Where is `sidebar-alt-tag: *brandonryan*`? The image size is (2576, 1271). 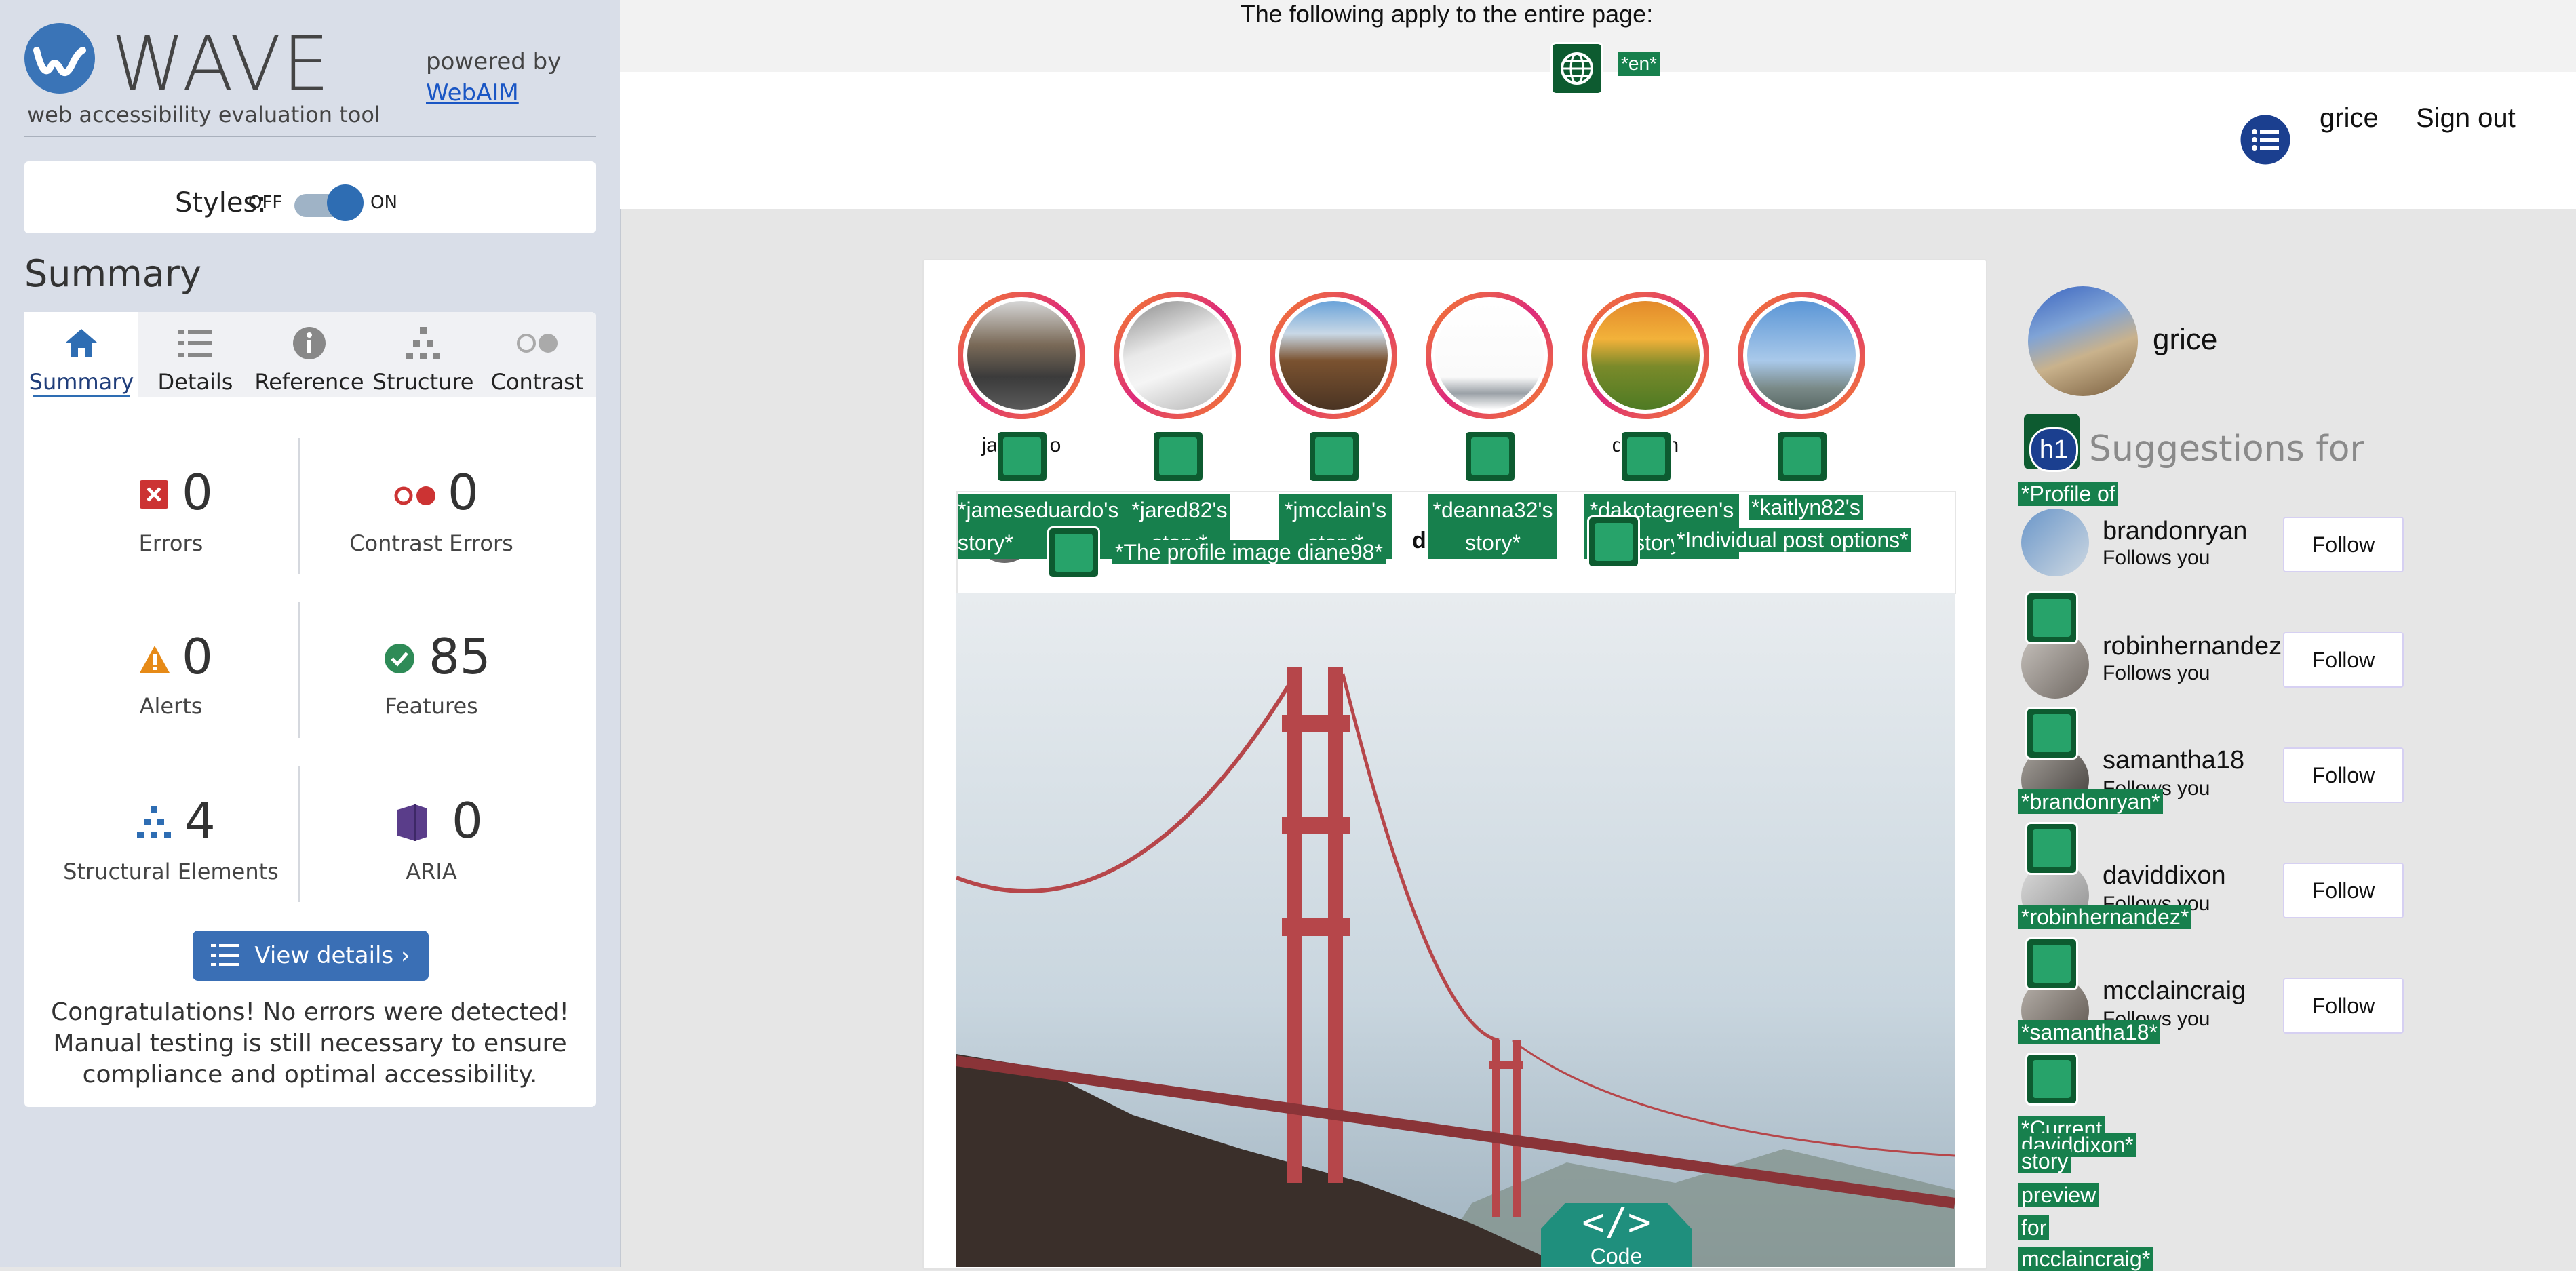
sidebar-alt-tag: *brandonryan* is located at coordinates (2090, 801).